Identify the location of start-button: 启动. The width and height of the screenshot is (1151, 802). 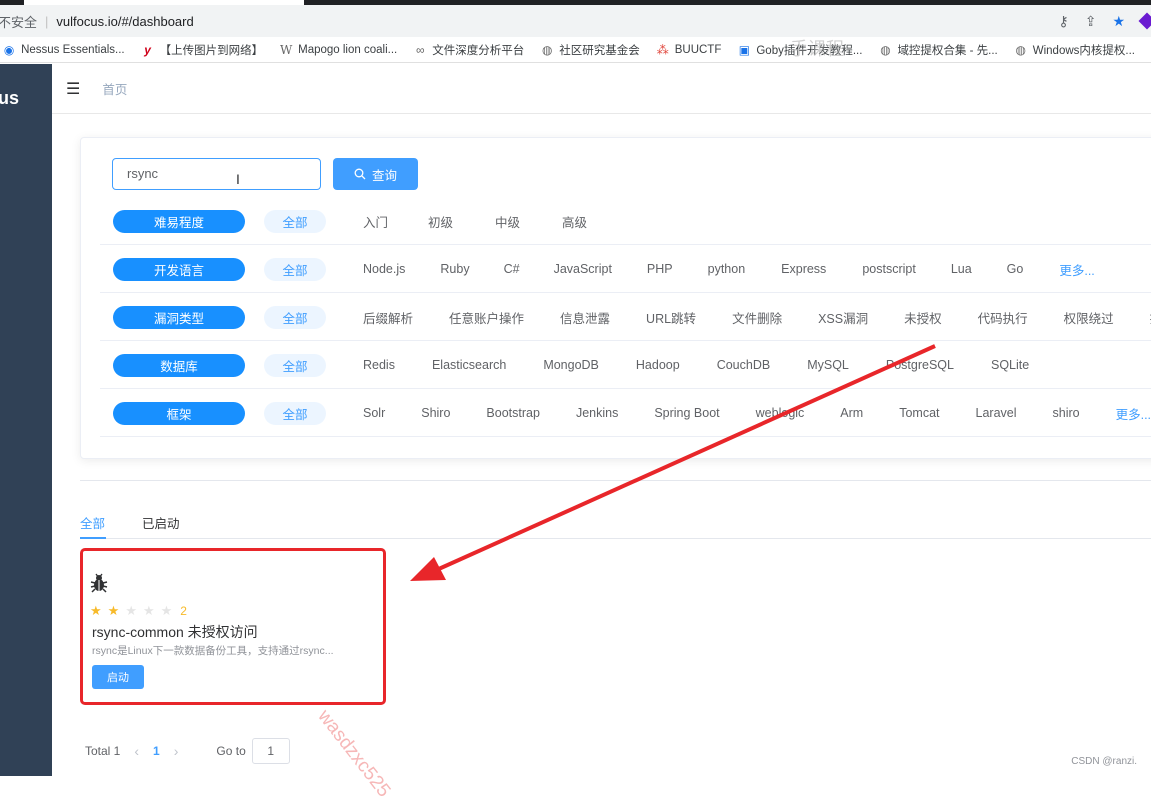
(118, 677).